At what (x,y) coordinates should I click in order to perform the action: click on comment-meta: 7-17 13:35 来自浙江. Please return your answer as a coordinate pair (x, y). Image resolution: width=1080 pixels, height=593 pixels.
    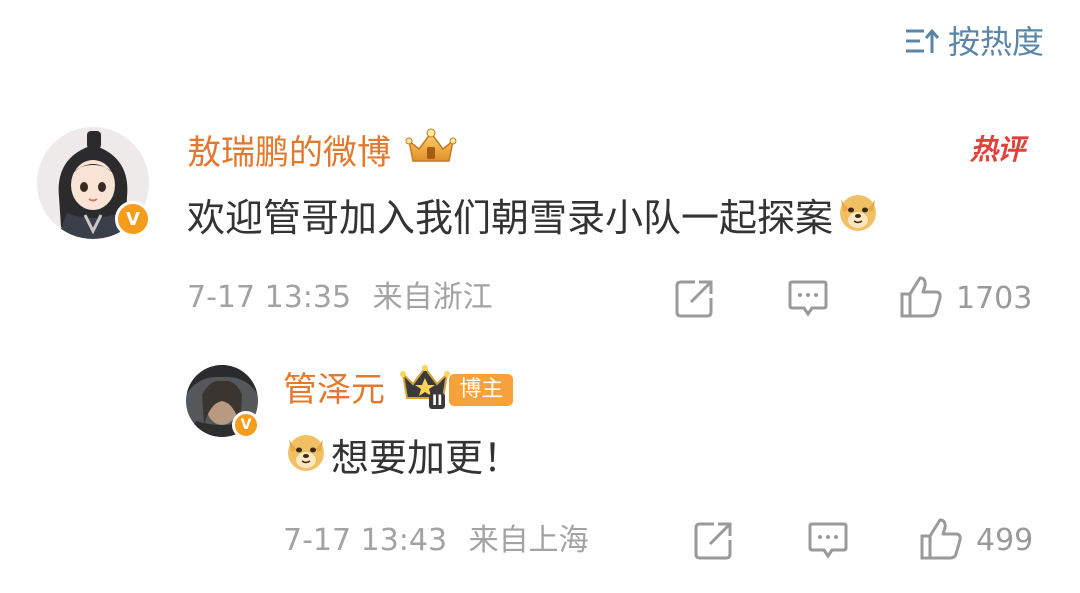
    Looking at the image, I should click on (340, 298).